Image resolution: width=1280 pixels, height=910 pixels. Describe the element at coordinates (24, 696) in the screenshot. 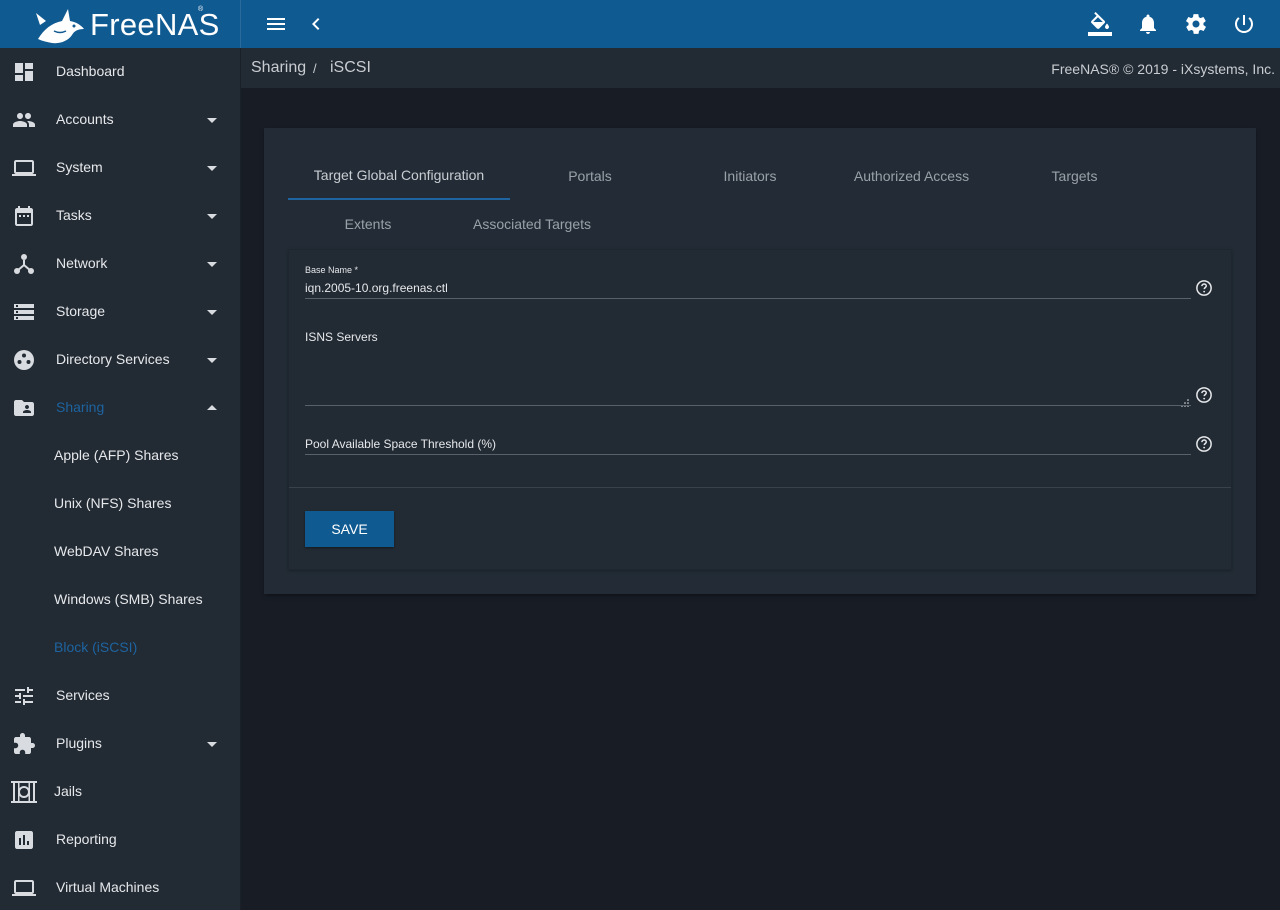

I see `services-tune-icon` at that location.